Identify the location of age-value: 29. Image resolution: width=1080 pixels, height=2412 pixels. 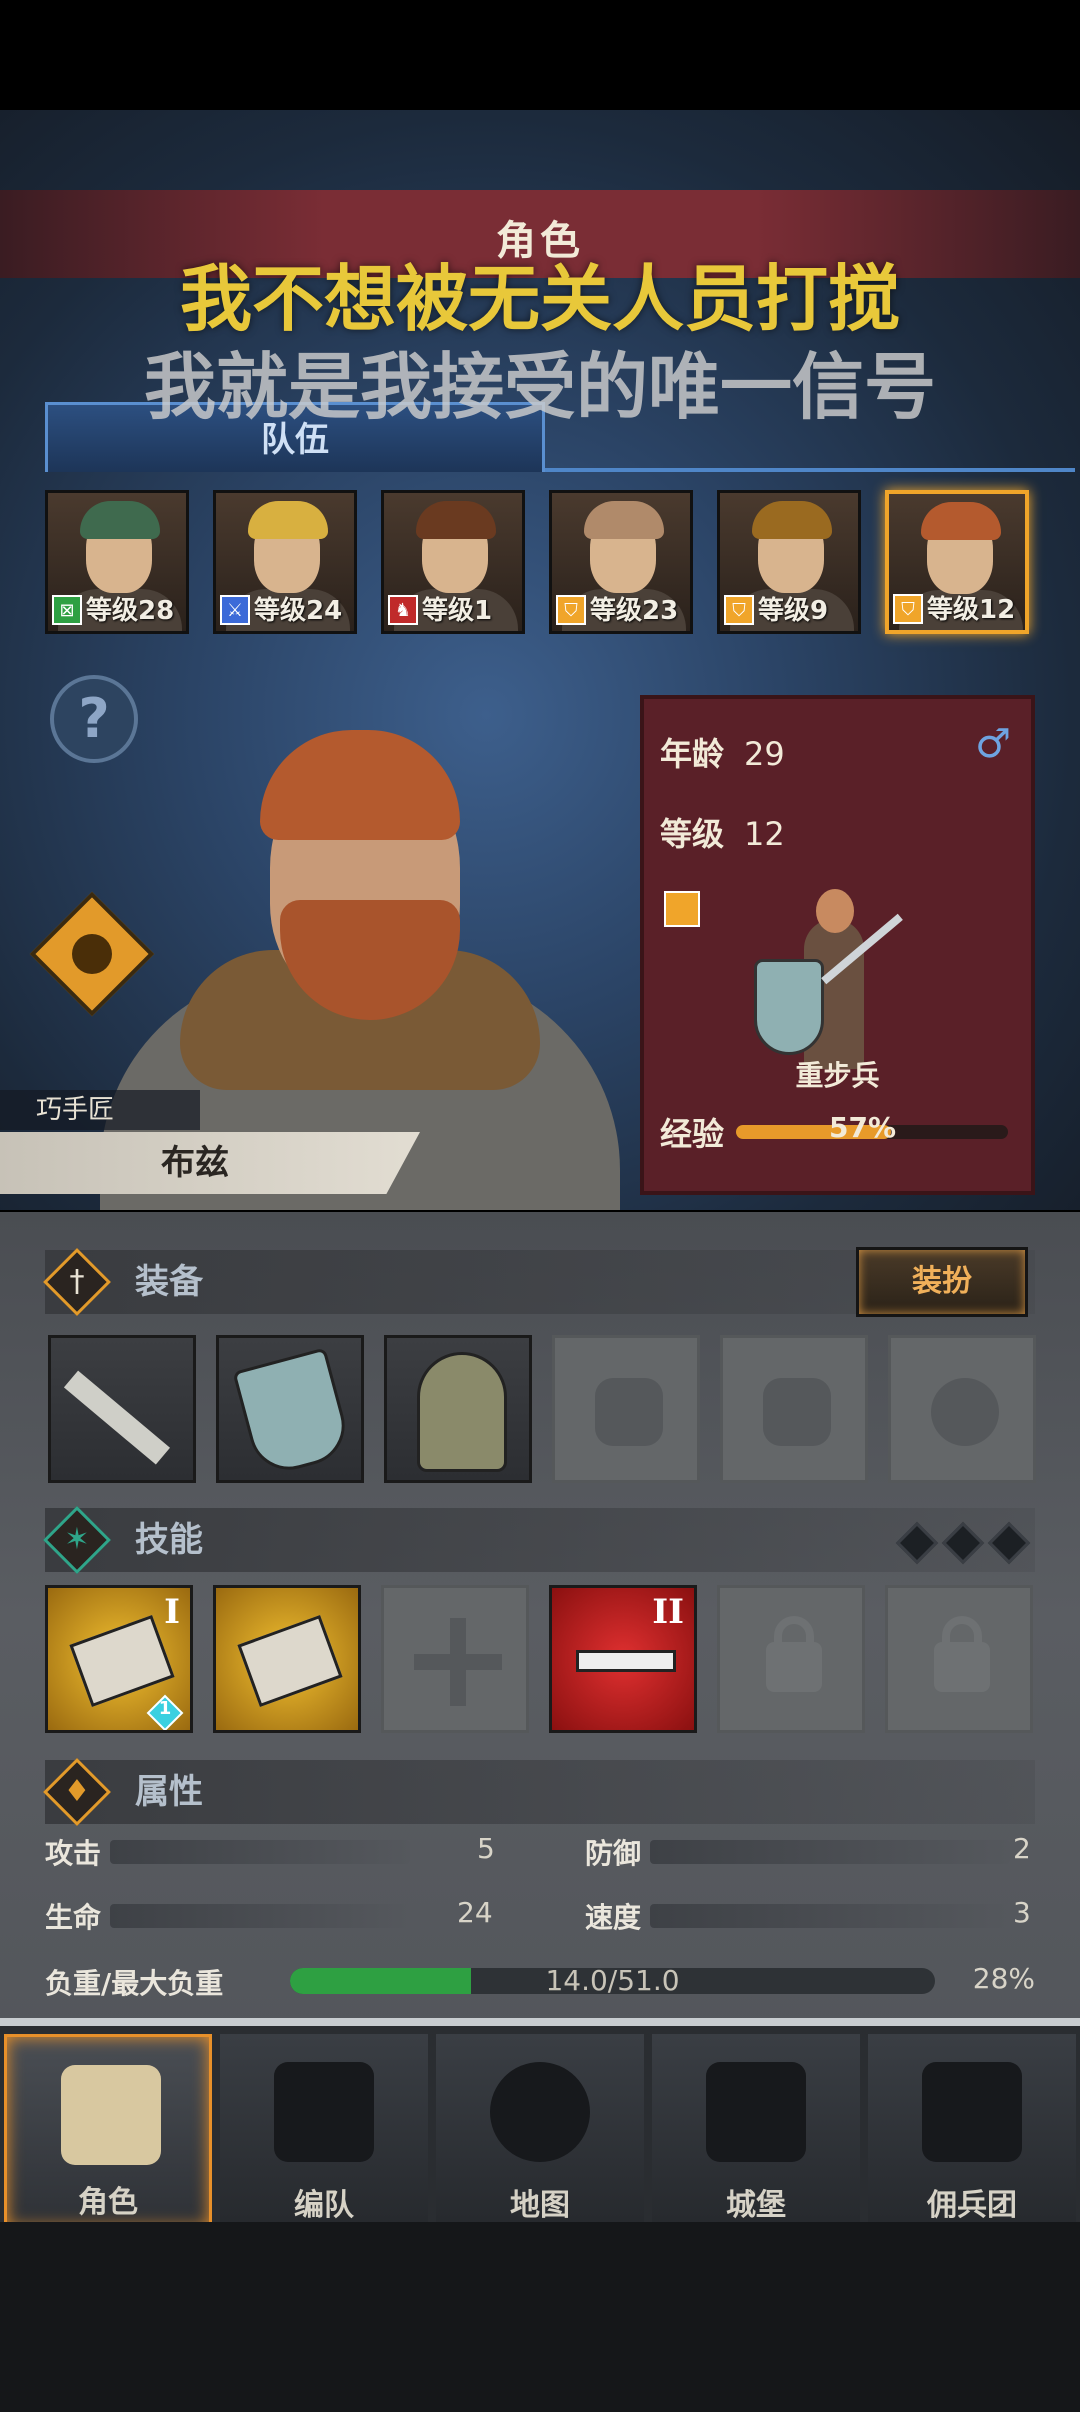
(764, 754).